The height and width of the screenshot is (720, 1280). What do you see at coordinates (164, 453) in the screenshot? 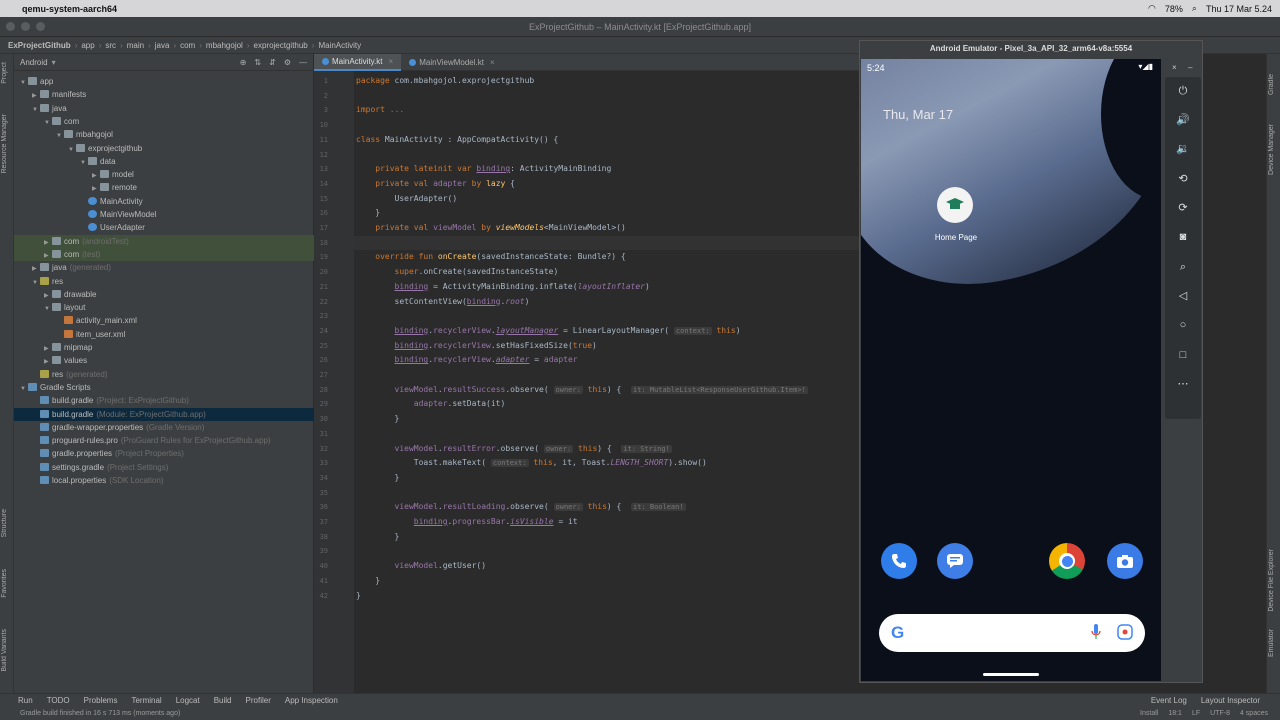
I see `tree-item: gradle.properties (Project Properties)` at bounding box center [164, 453].